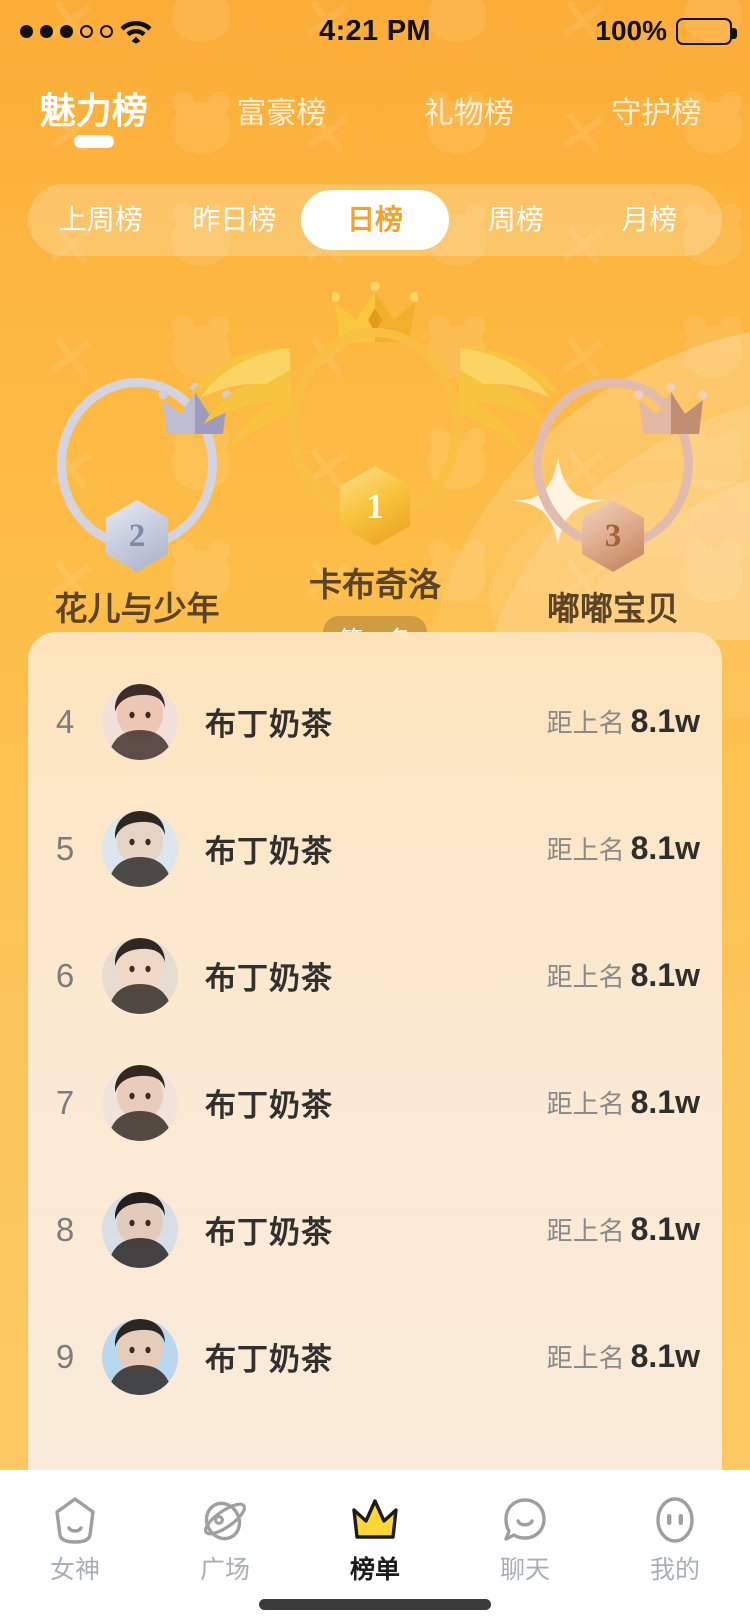  I want to click on top-tab-2: 富豪榜, so click(282, 106).